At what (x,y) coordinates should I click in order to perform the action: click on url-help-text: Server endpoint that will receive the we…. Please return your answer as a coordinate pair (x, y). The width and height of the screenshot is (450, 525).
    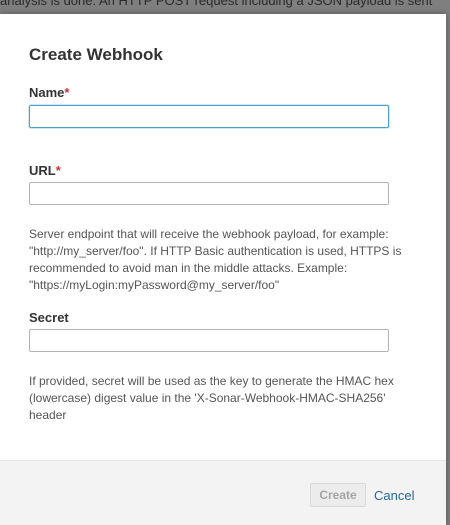
    Looking at the image, I should click on (215, 259).